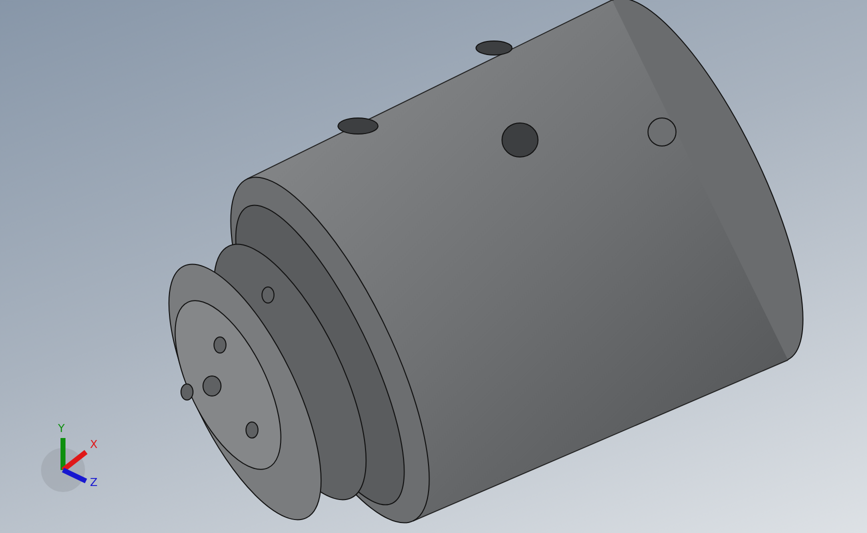 Image resolution: width=867 pixels, height=533 pixels. What do you see at coordinates (64, 465) in the screenshot?
I see `axis-triad-drawing` at bounding box center [64, 465].